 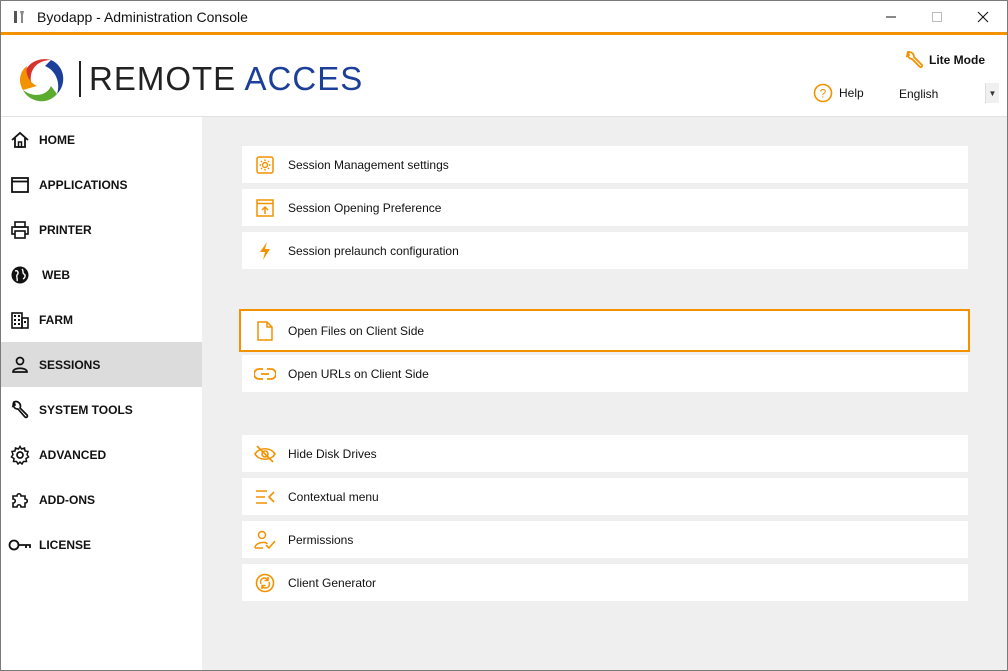 I want to click on key-icon, so click(x=20, y=544).